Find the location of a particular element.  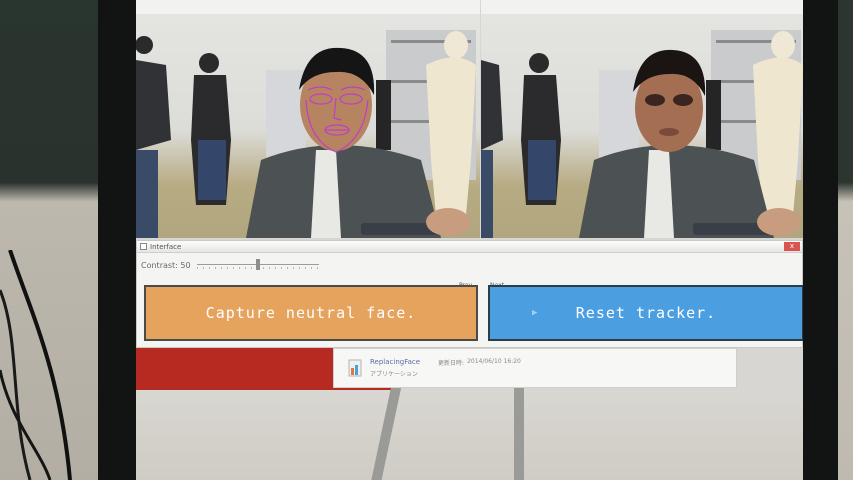

interface-title: Interface is located at coordinates (166, 246).